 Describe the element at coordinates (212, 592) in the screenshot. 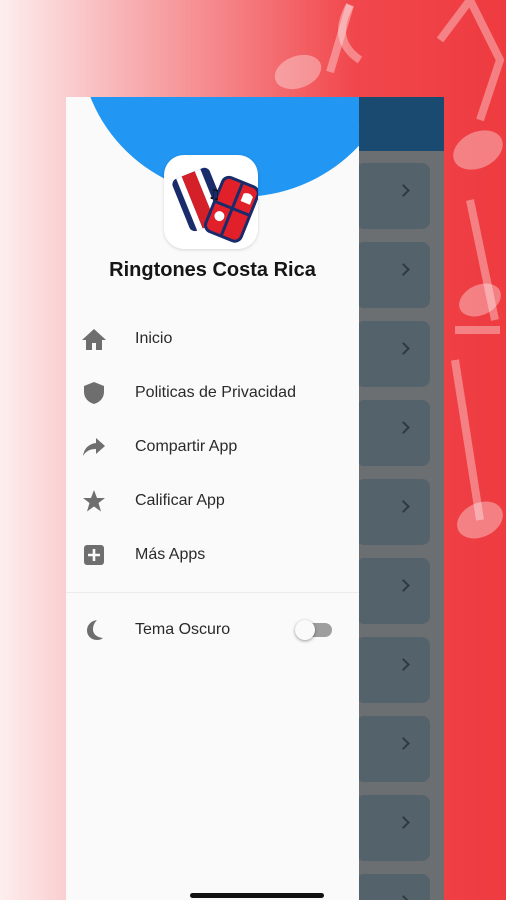

I see `menu-divider` at that location.